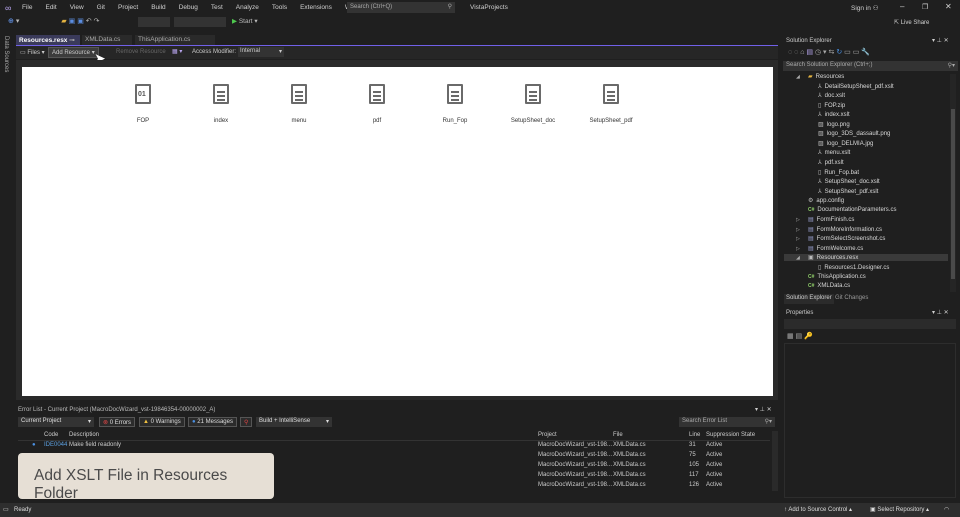 Image resolution: width=960 pixels, height=517 pixels. I want to click on notifications-icon: ◠, so click(946, 509).